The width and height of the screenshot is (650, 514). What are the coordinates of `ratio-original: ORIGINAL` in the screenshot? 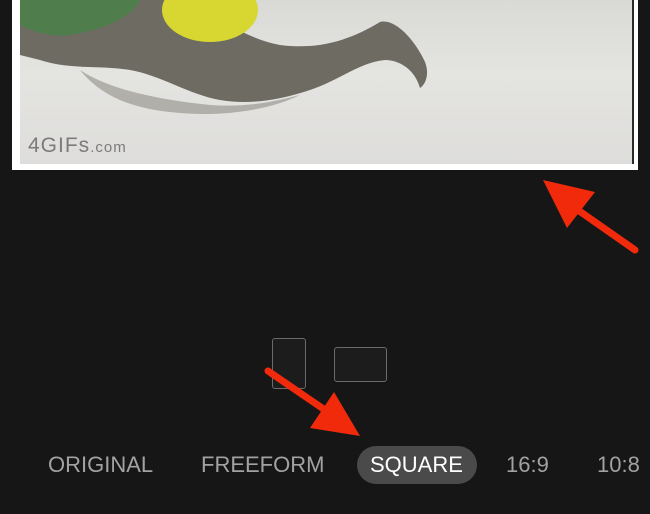 It's located at (100, 465).